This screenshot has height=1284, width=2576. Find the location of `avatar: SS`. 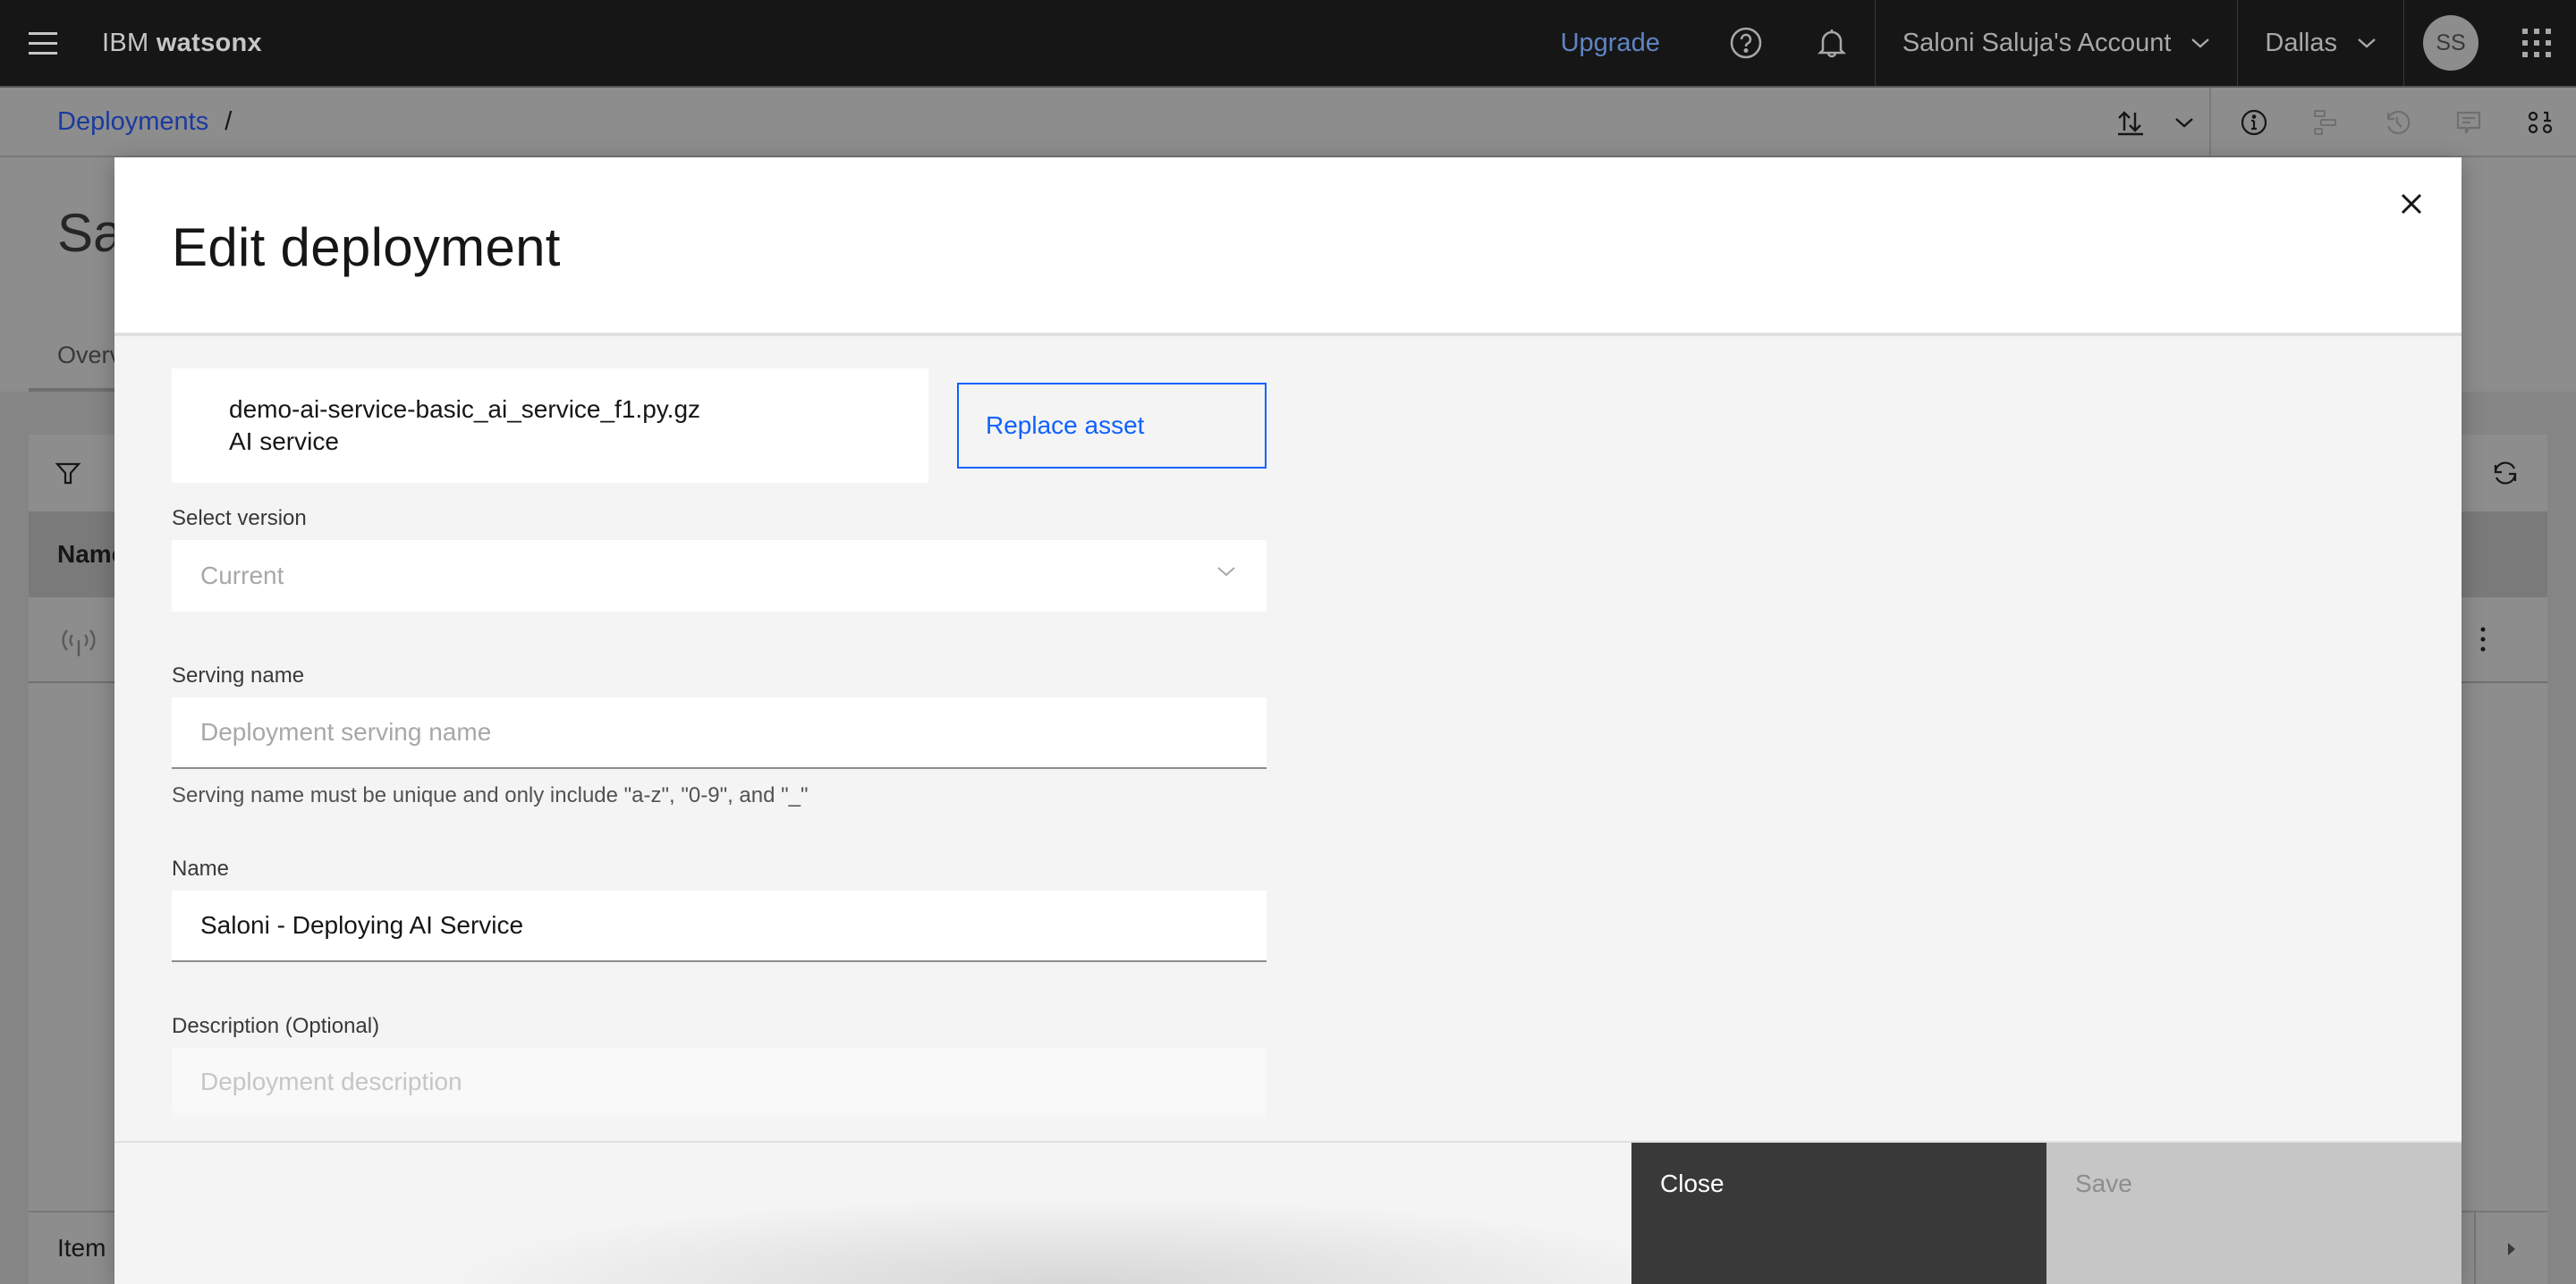

avatar: SS is located at coordinates (2451, 43).